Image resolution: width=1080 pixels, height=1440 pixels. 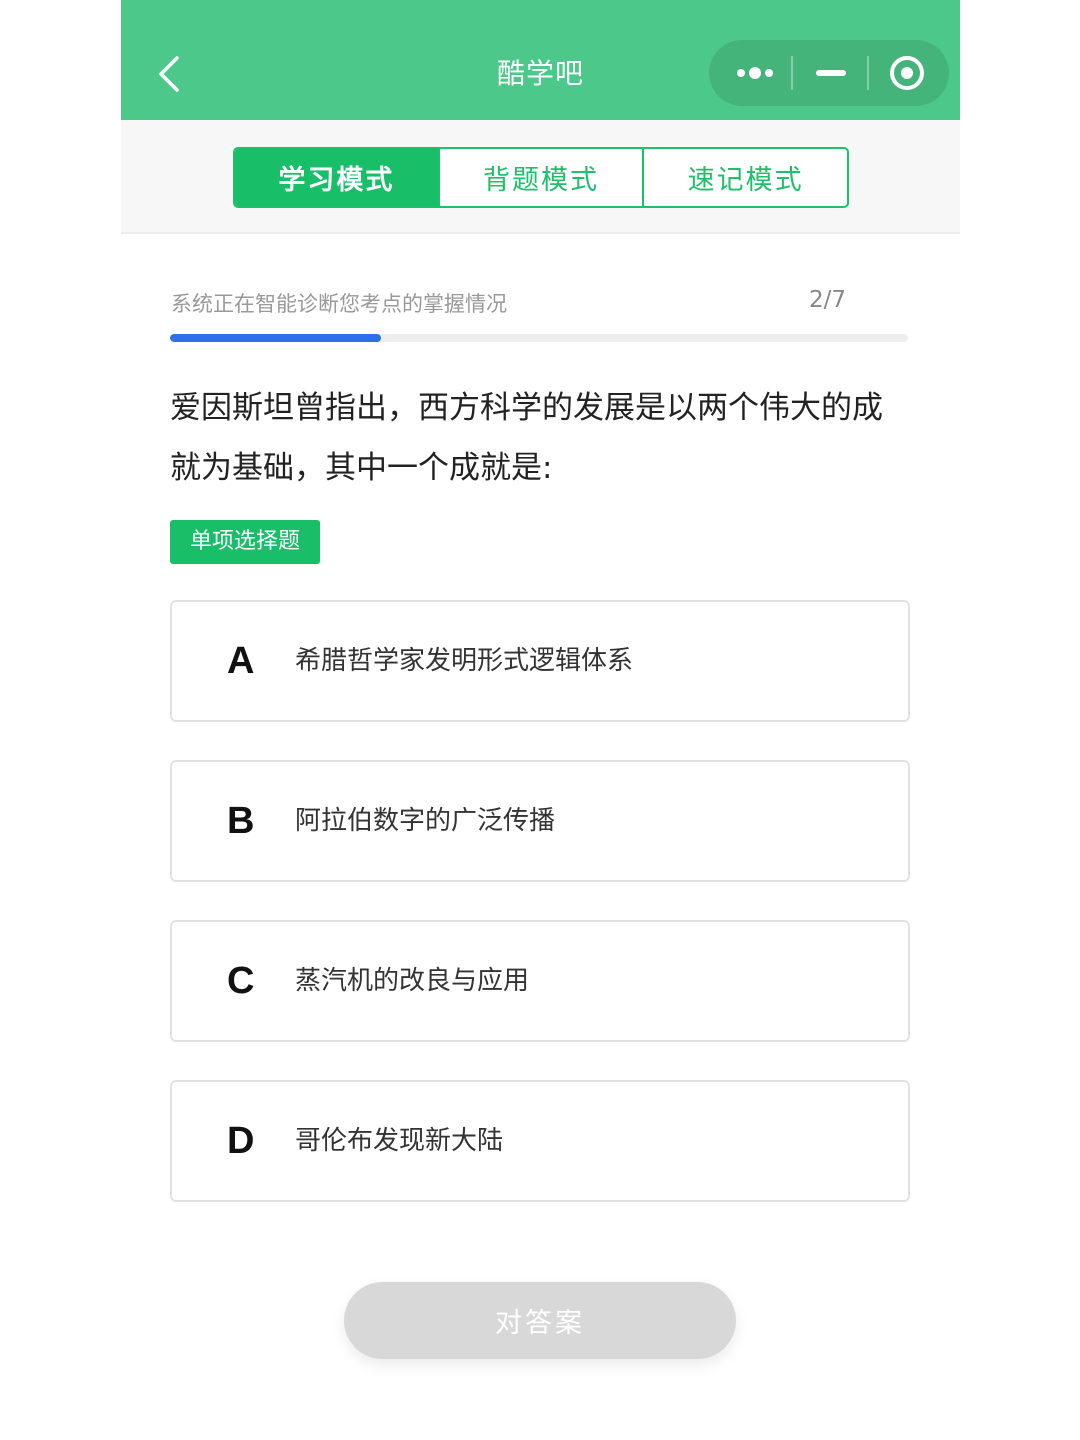 I want to click on option-a: A 希腊哲学家发明形式逻辑体系, so click(x=540, y=661).